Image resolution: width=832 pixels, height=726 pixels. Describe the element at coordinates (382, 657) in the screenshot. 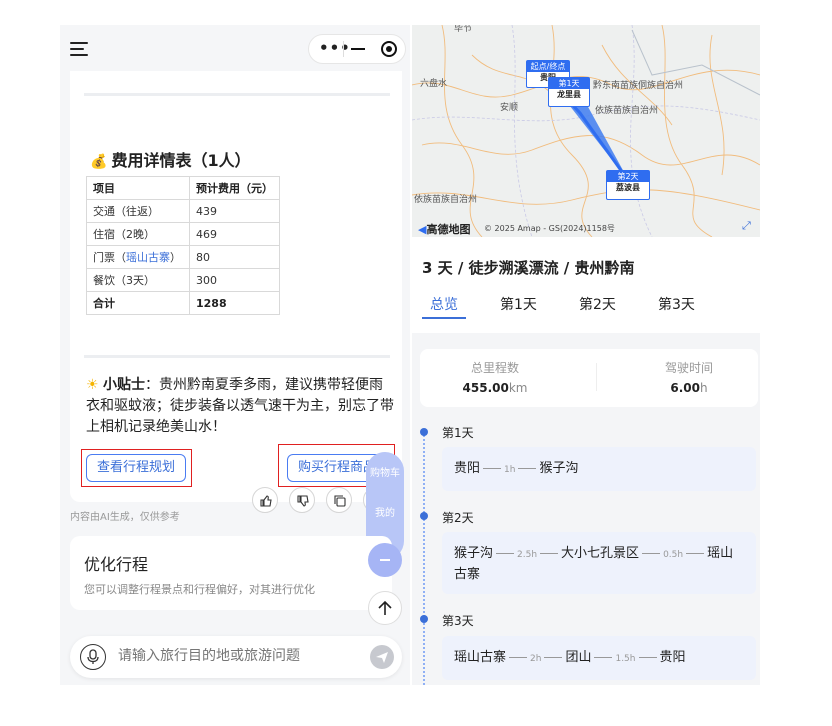

I see `send-icon` at that location.